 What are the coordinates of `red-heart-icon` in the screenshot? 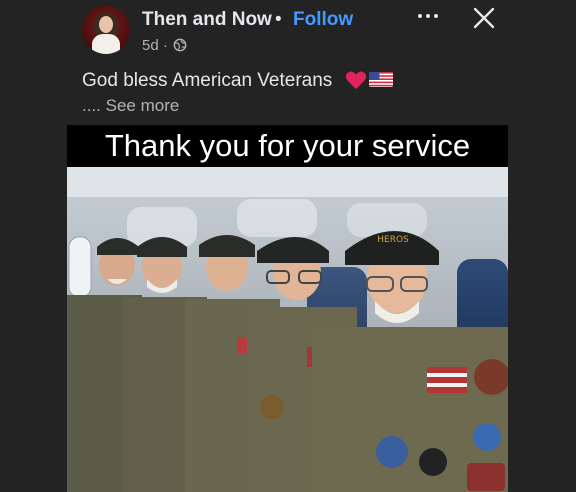 It's located at (356, 80).